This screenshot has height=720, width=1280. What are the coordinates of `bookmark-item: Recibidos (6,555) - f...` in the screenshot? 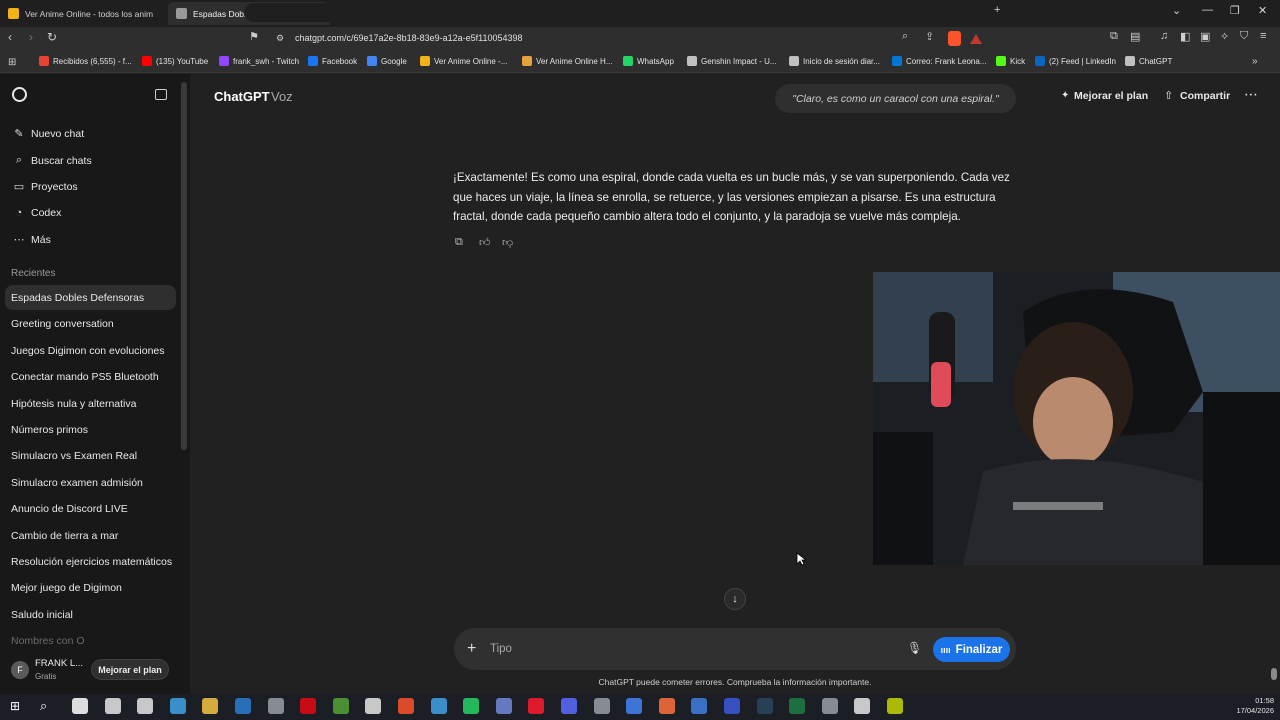 It's located at (85, 61).